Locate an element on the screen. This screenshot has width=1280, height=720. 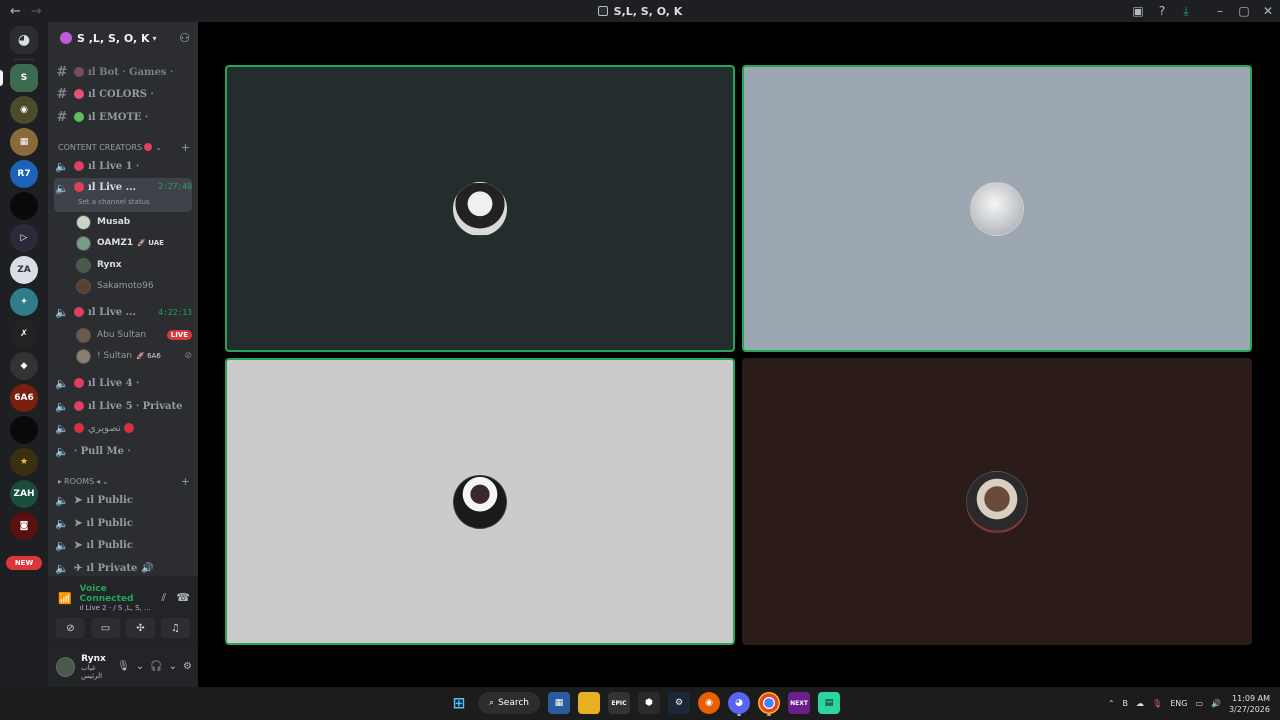
server-icon-1: S is located at coordinates (24, 78).